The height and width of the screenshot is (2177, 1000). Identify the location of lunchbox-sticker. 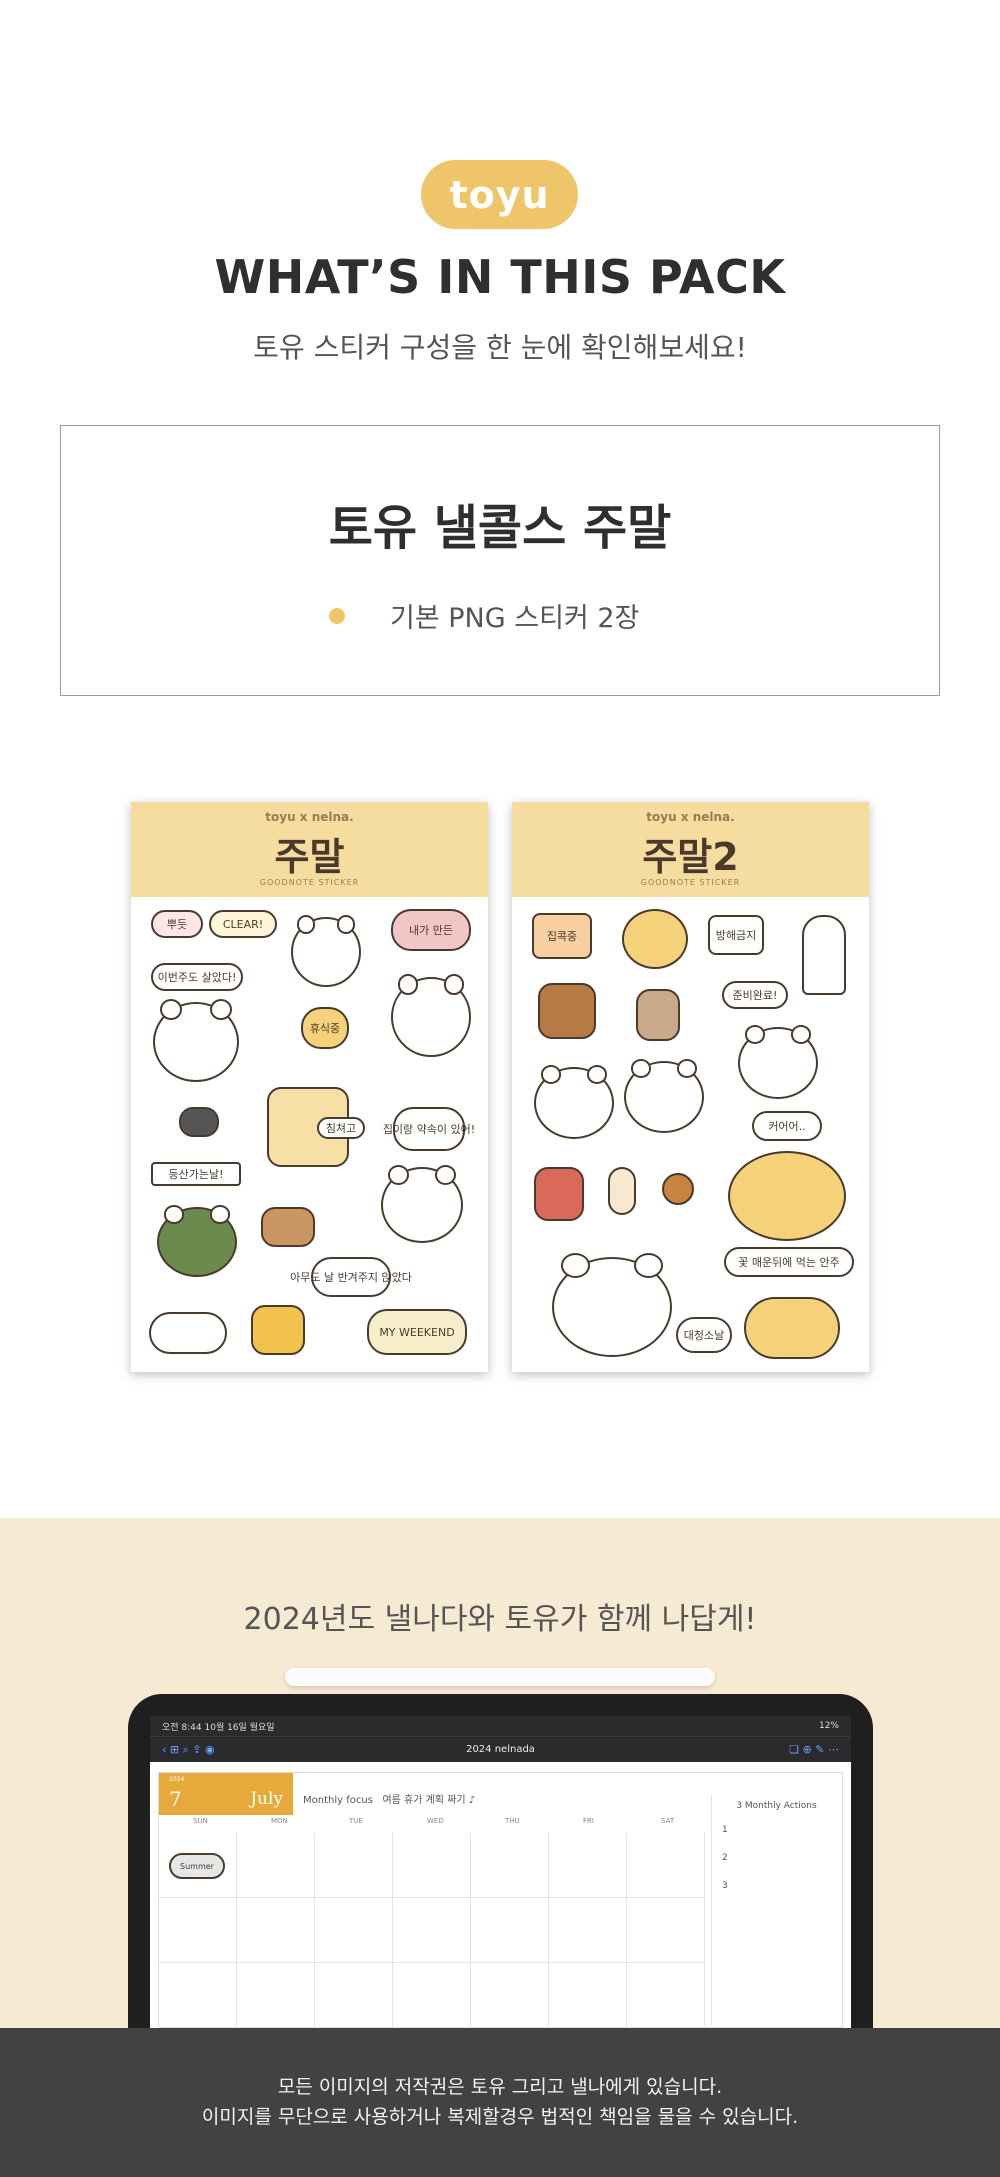
(288, 1227).